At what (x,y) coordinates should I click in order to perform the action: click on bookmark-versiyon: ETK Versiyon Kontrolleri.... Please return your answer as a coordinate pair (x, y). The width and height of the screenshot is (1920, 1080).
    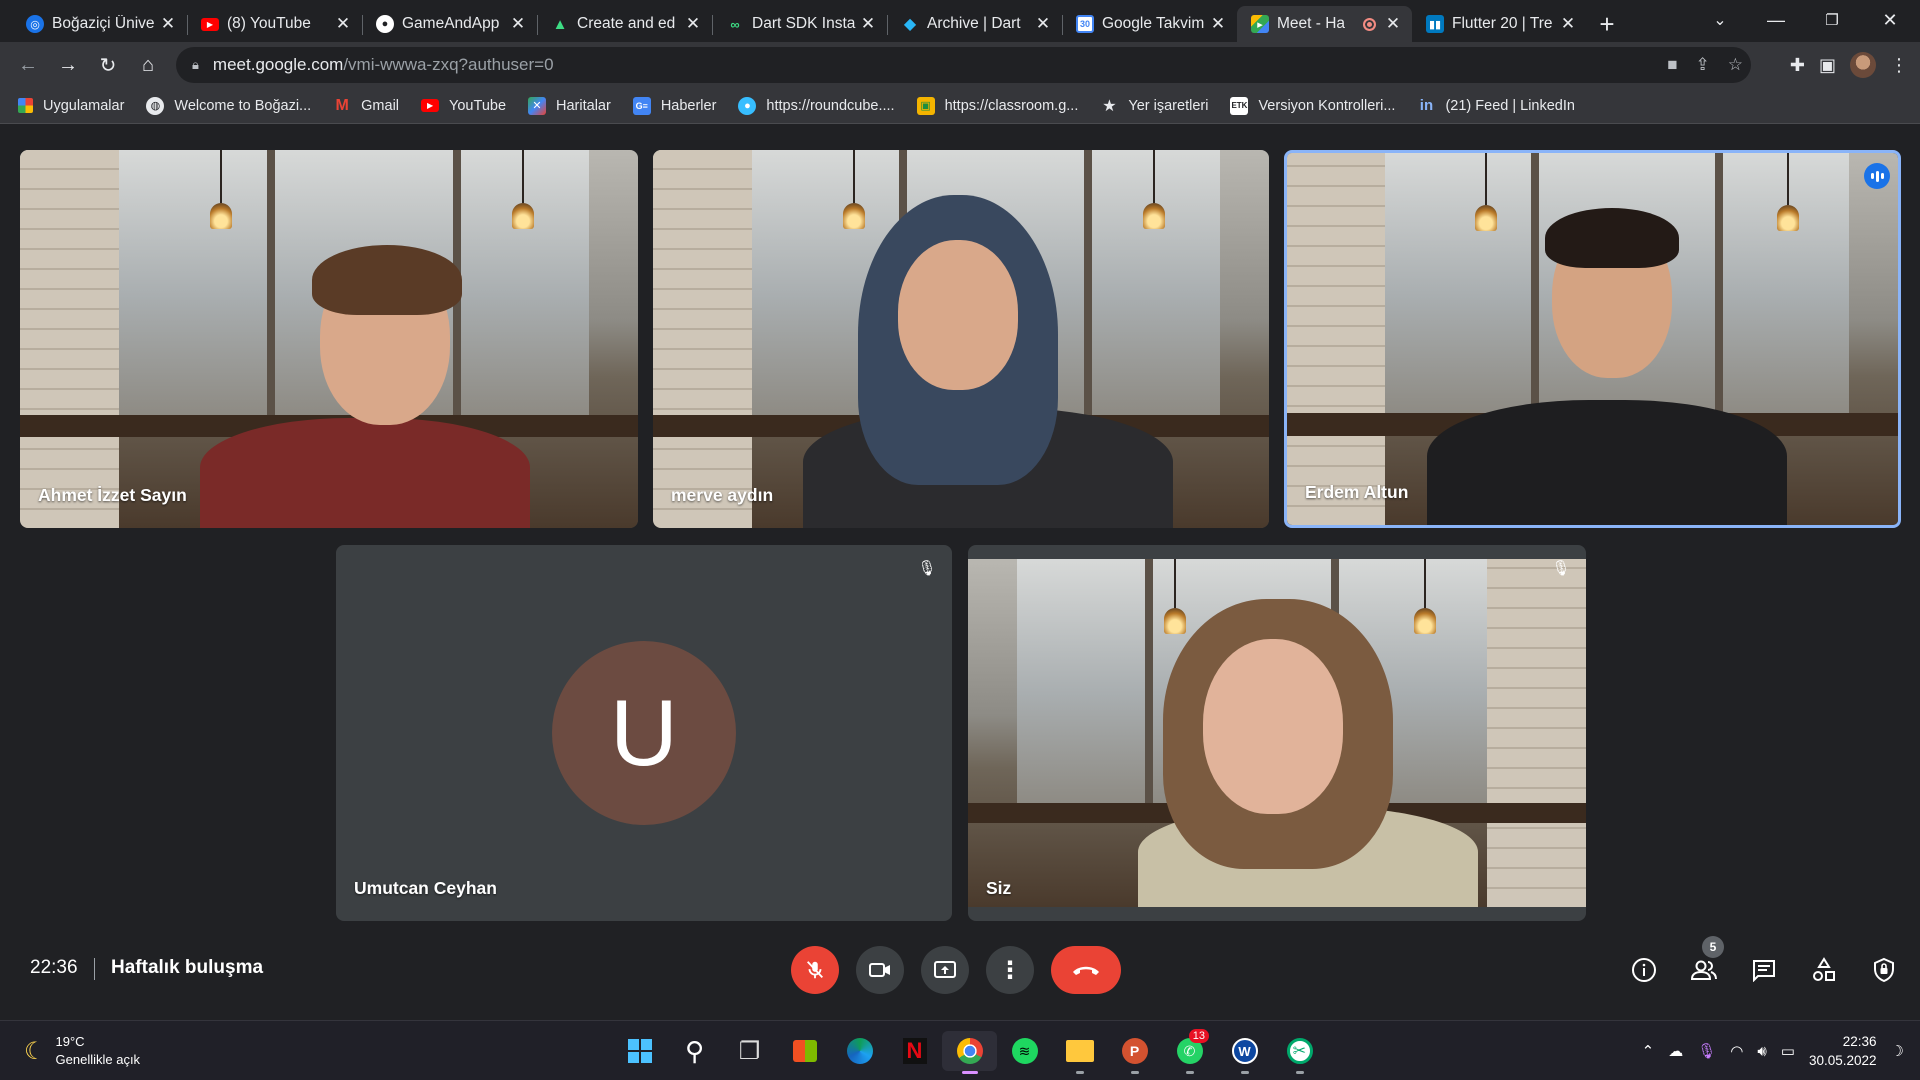
    Looking at the image, I should click on (1312, 105).